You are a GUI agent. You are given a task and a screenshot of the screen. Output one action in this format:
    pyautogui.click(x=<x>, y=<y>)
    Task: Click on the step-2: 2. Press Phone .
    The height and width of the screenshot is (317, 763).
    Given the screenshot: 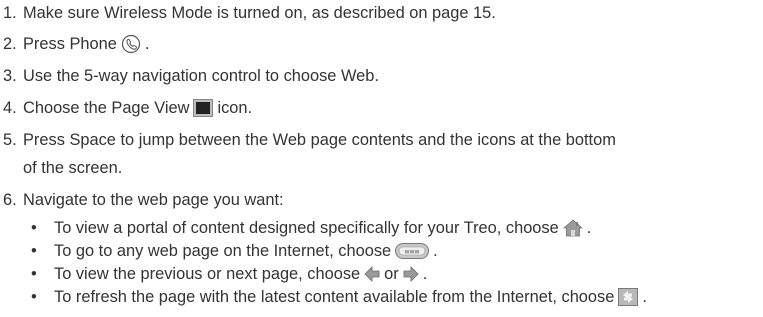 What is the action you would take?
    pyautogui.click(x=76, y=44)
    